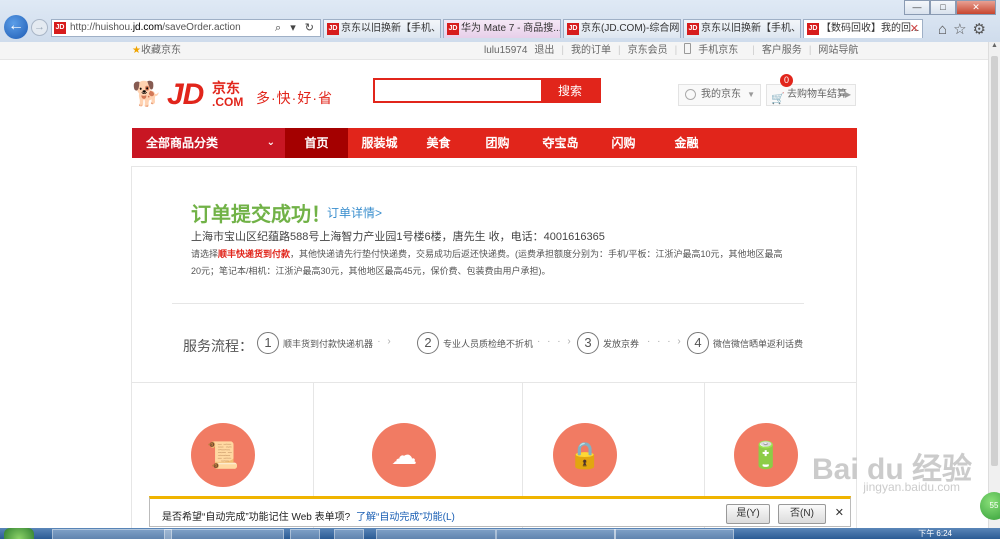 Image resolution: width=1000 pixels, height=539 pixels. I want to click on all-categories-menu: 全部商品分类 ⌄, so click(208, 143).